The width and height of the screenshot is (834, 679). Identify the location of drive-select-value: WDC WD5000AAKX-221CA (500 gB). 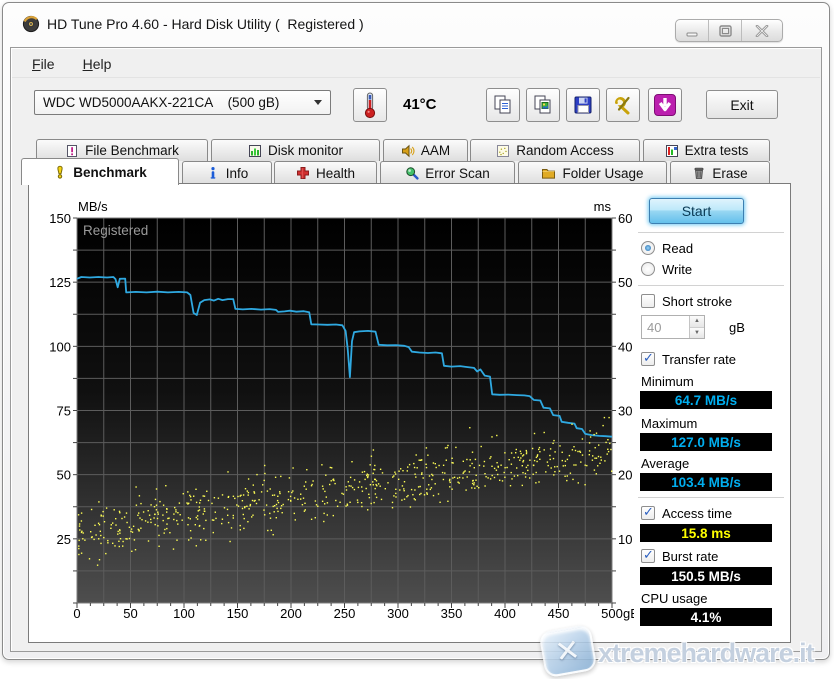
(161, 102).